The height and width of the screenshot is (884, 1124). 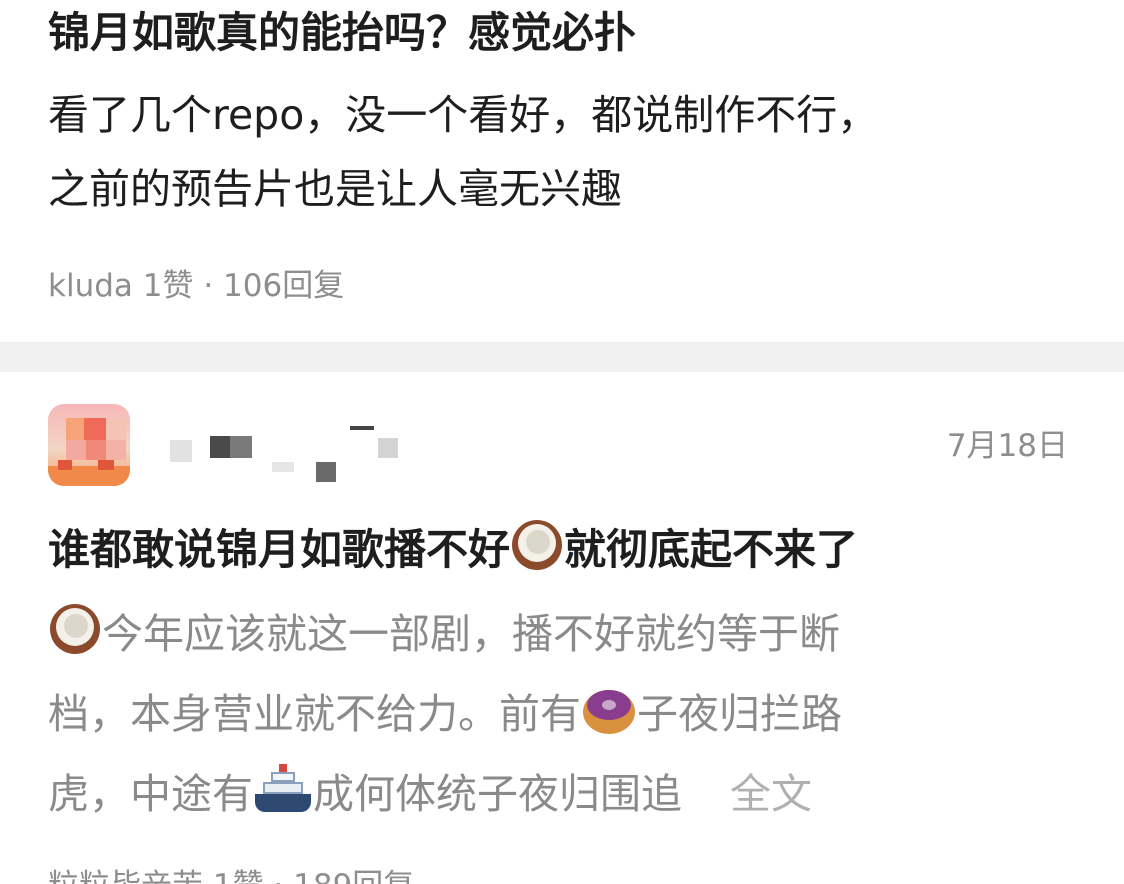 I want to click on post-title: 谁都敢说锦月如歌播不好 就彻底起不来了, so click(x=573, y=549).